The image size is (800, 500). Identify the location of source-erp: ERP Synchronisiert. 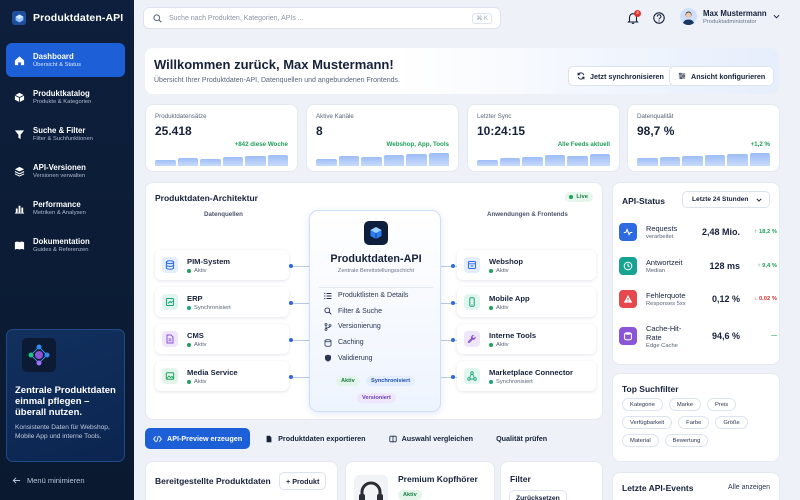
(222, 302).